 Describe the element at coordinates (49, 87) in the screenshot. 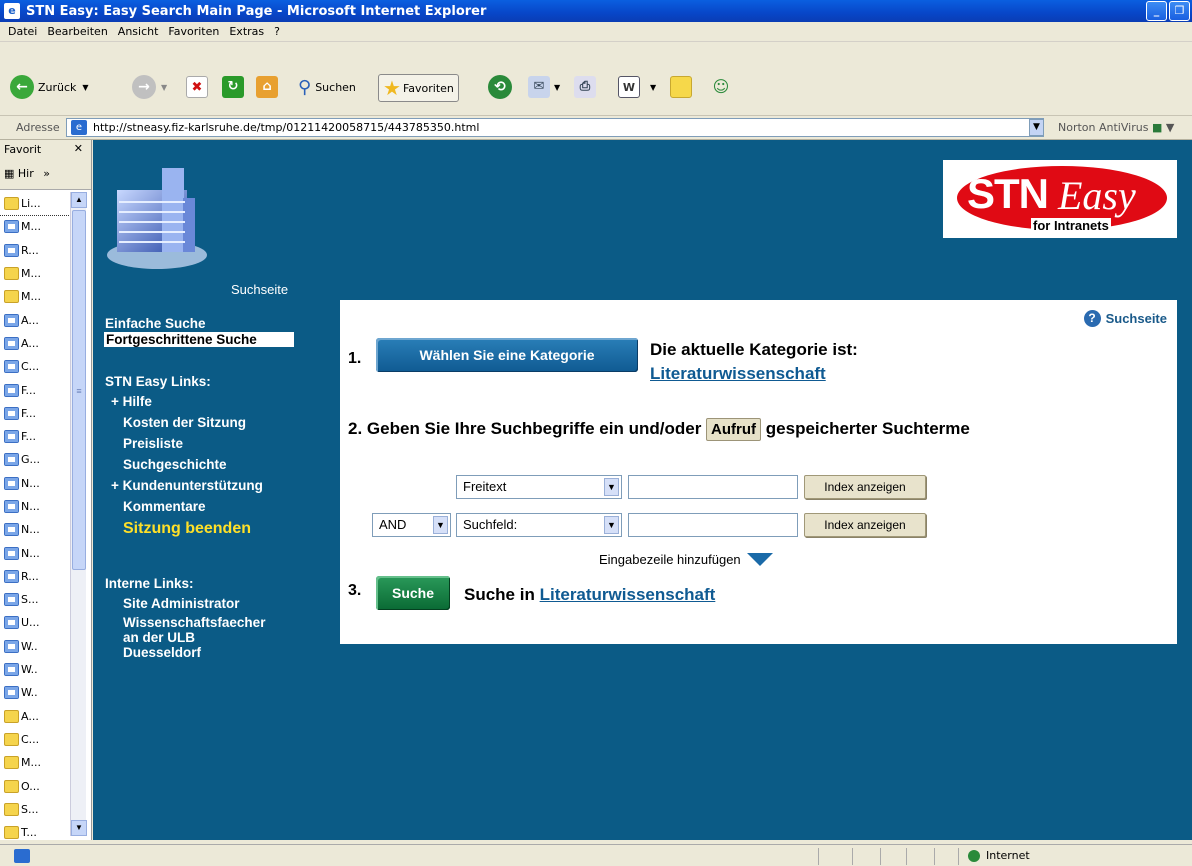

I see `back-button: ← Zurück ▼` at that location.